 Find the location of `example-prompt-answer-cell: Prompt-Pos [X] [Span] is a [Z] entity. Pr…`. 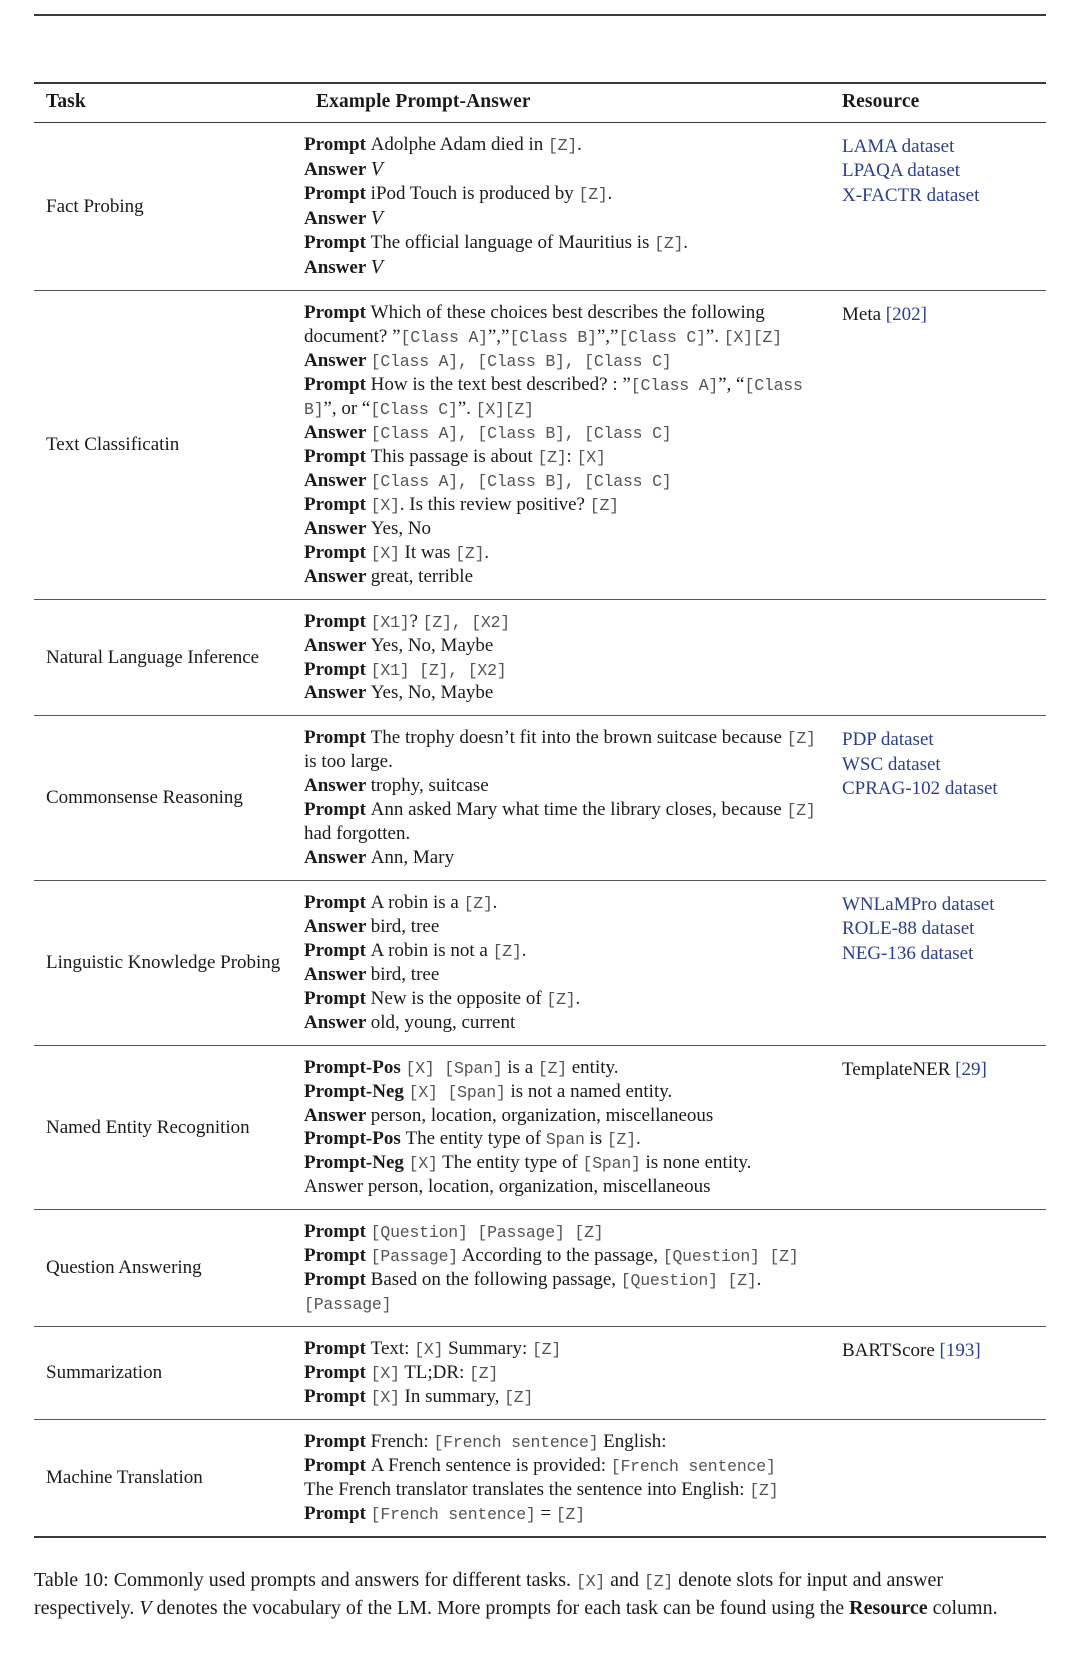

example-prompt-answer-cell: Prompt-Pos [X] [Span] is a [Z] entity. Pr… is located at coordinates (570, 1127).